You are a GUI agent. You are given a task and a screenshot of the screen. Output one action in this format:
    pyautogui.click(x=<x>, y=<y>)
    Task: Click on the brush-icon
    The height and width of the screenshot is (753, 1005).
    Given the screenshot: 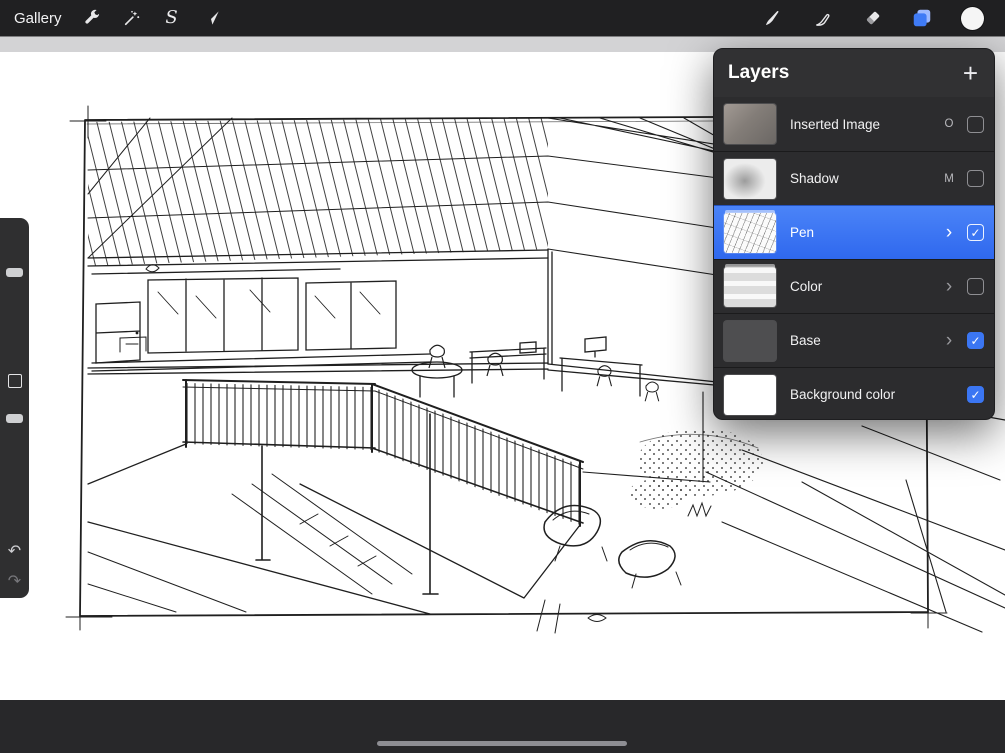 What is the action you would take?
    pyautogui.click(x=771, y=17)
    